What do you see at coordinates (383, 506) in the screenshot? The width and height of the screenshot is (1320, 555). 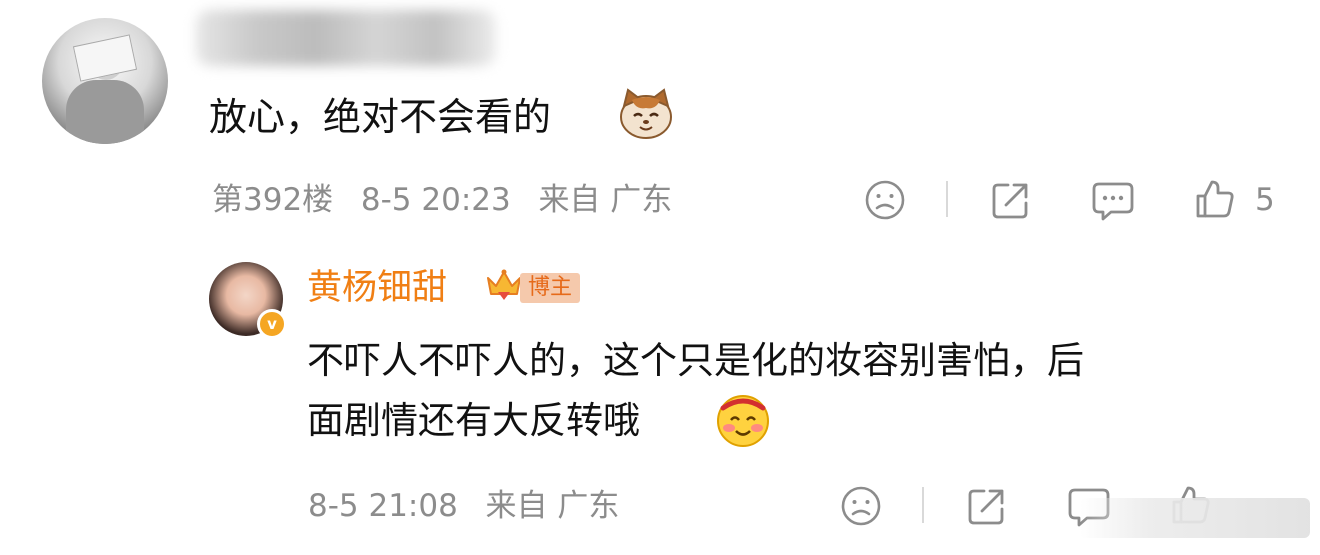 I see `reply-time: 8-5 21:08` at bounding box center [383, 506].